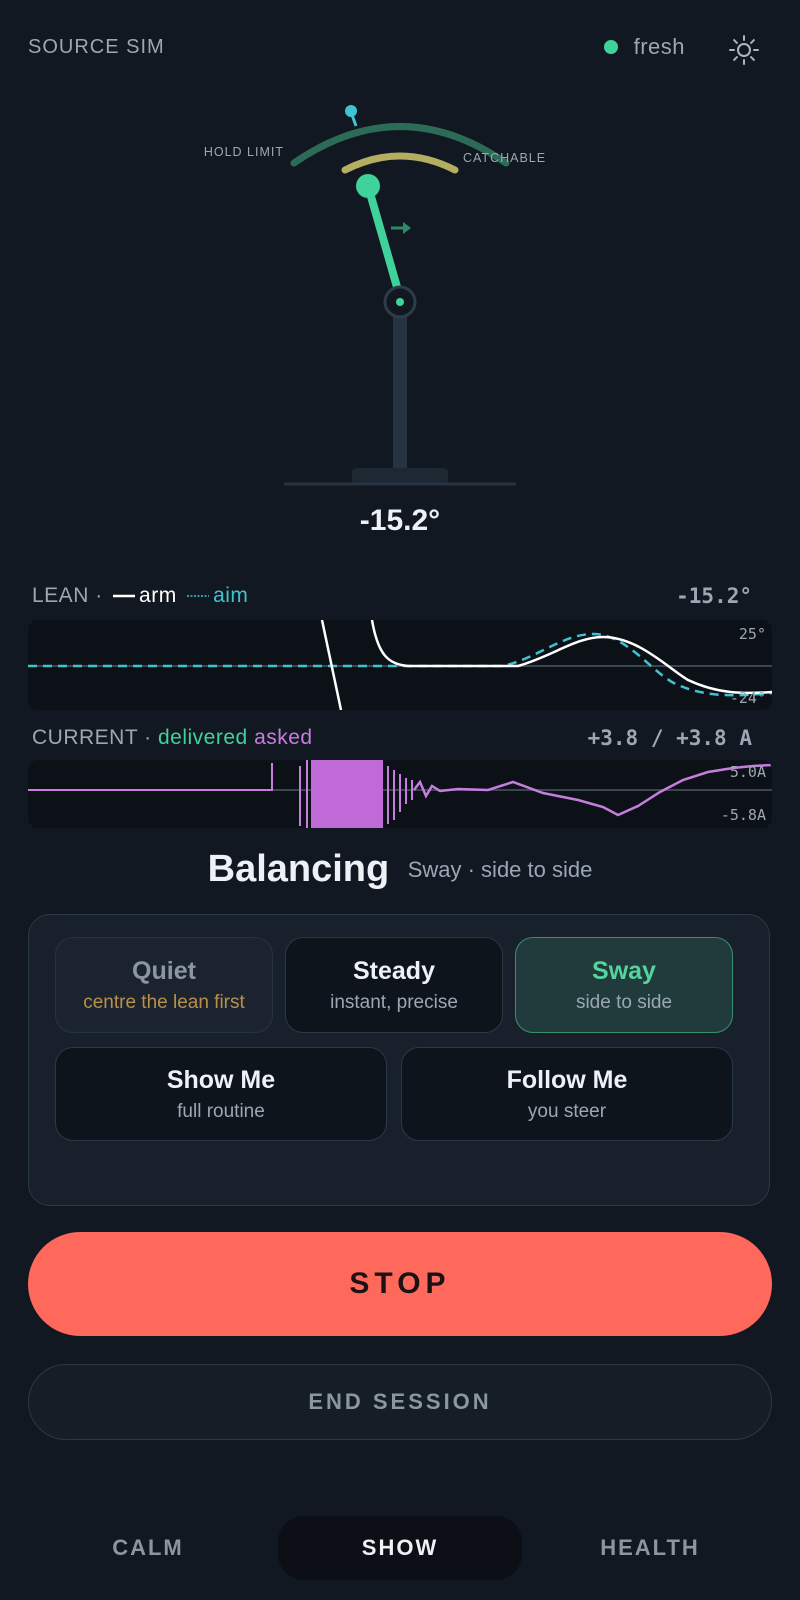  Describe the element at coordinates (504, 158) in the screenshot. I see `catchable-label: CATCHABLE` at that location.